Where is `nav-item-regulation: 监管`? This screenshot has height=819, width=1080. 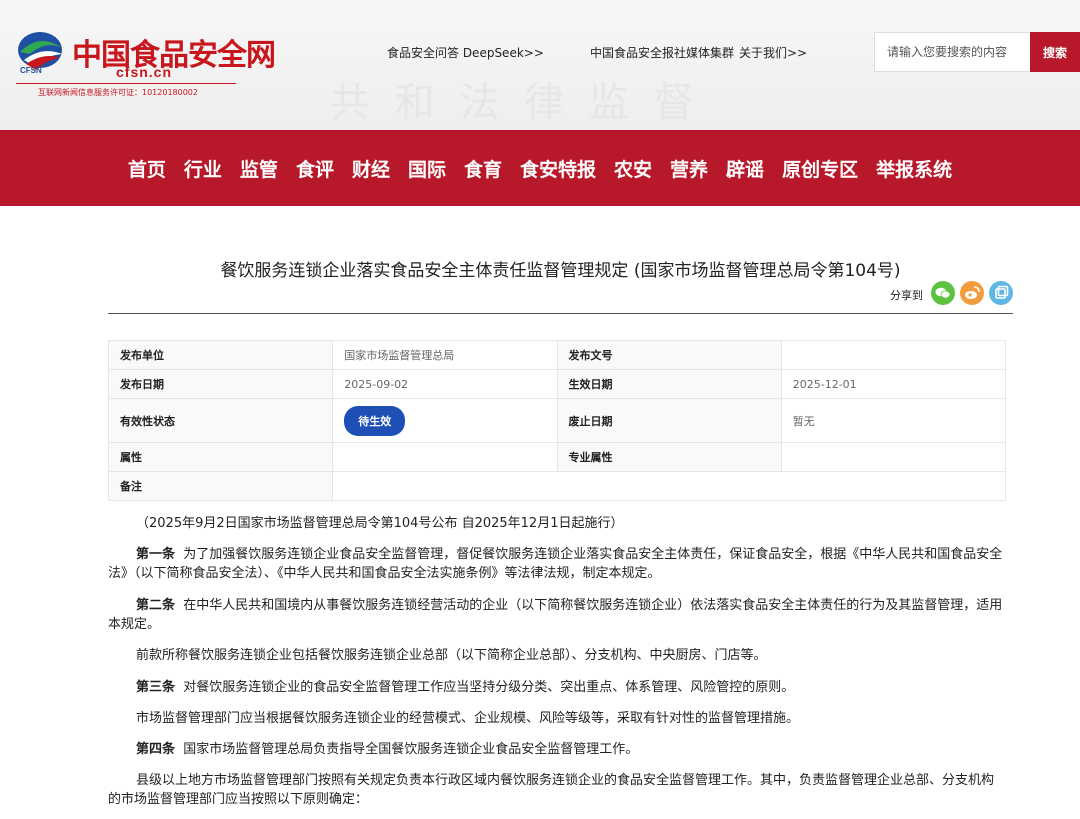 nav-item-regulation: 监管 is located at coordinates (259, 168).